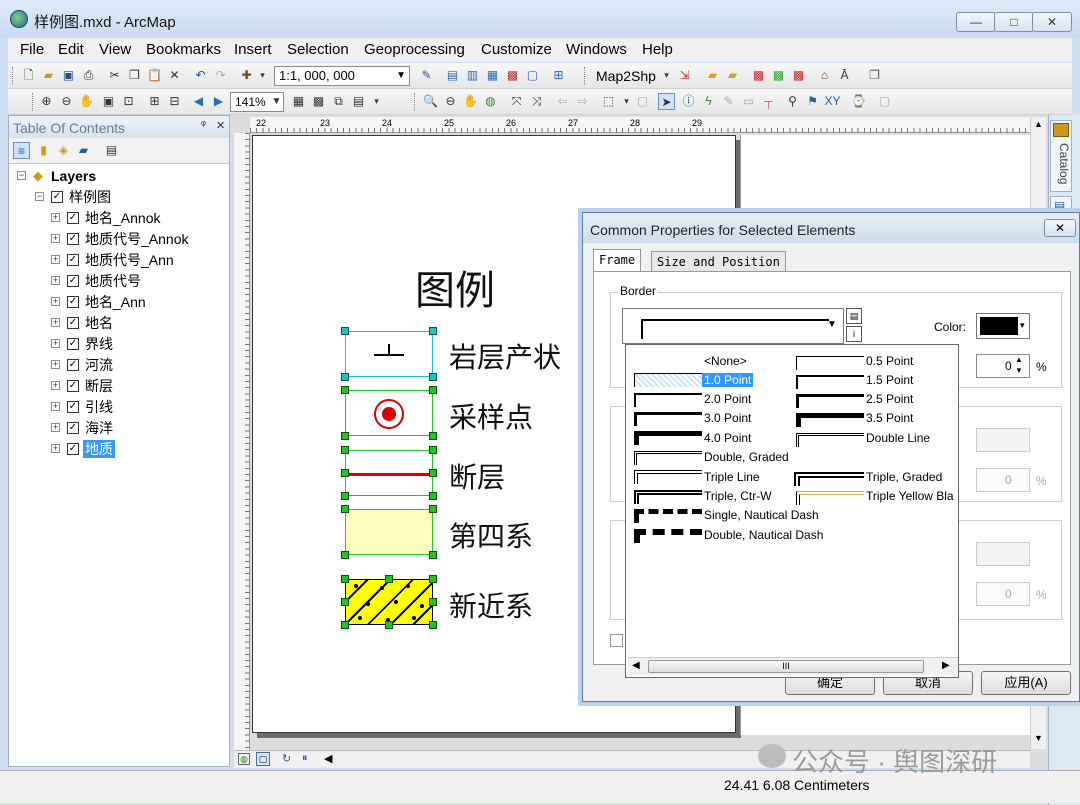 This screenshot has height=805, width=1080. What do you see at coordinates (748, 101) in the screenshot?
I see `measure-icon: ▭` at bounding box center [748, 101].